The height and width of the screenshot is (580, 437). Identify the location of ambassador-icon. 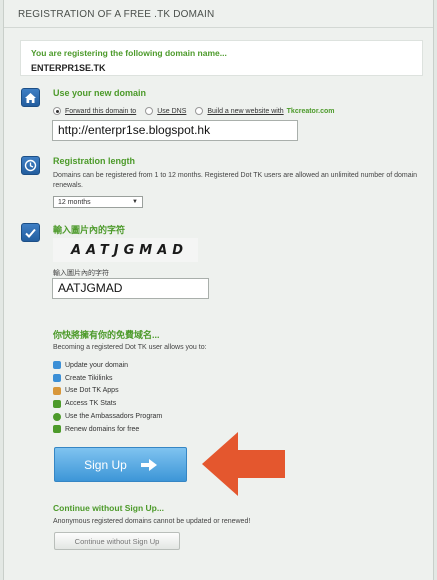
(57, 416).